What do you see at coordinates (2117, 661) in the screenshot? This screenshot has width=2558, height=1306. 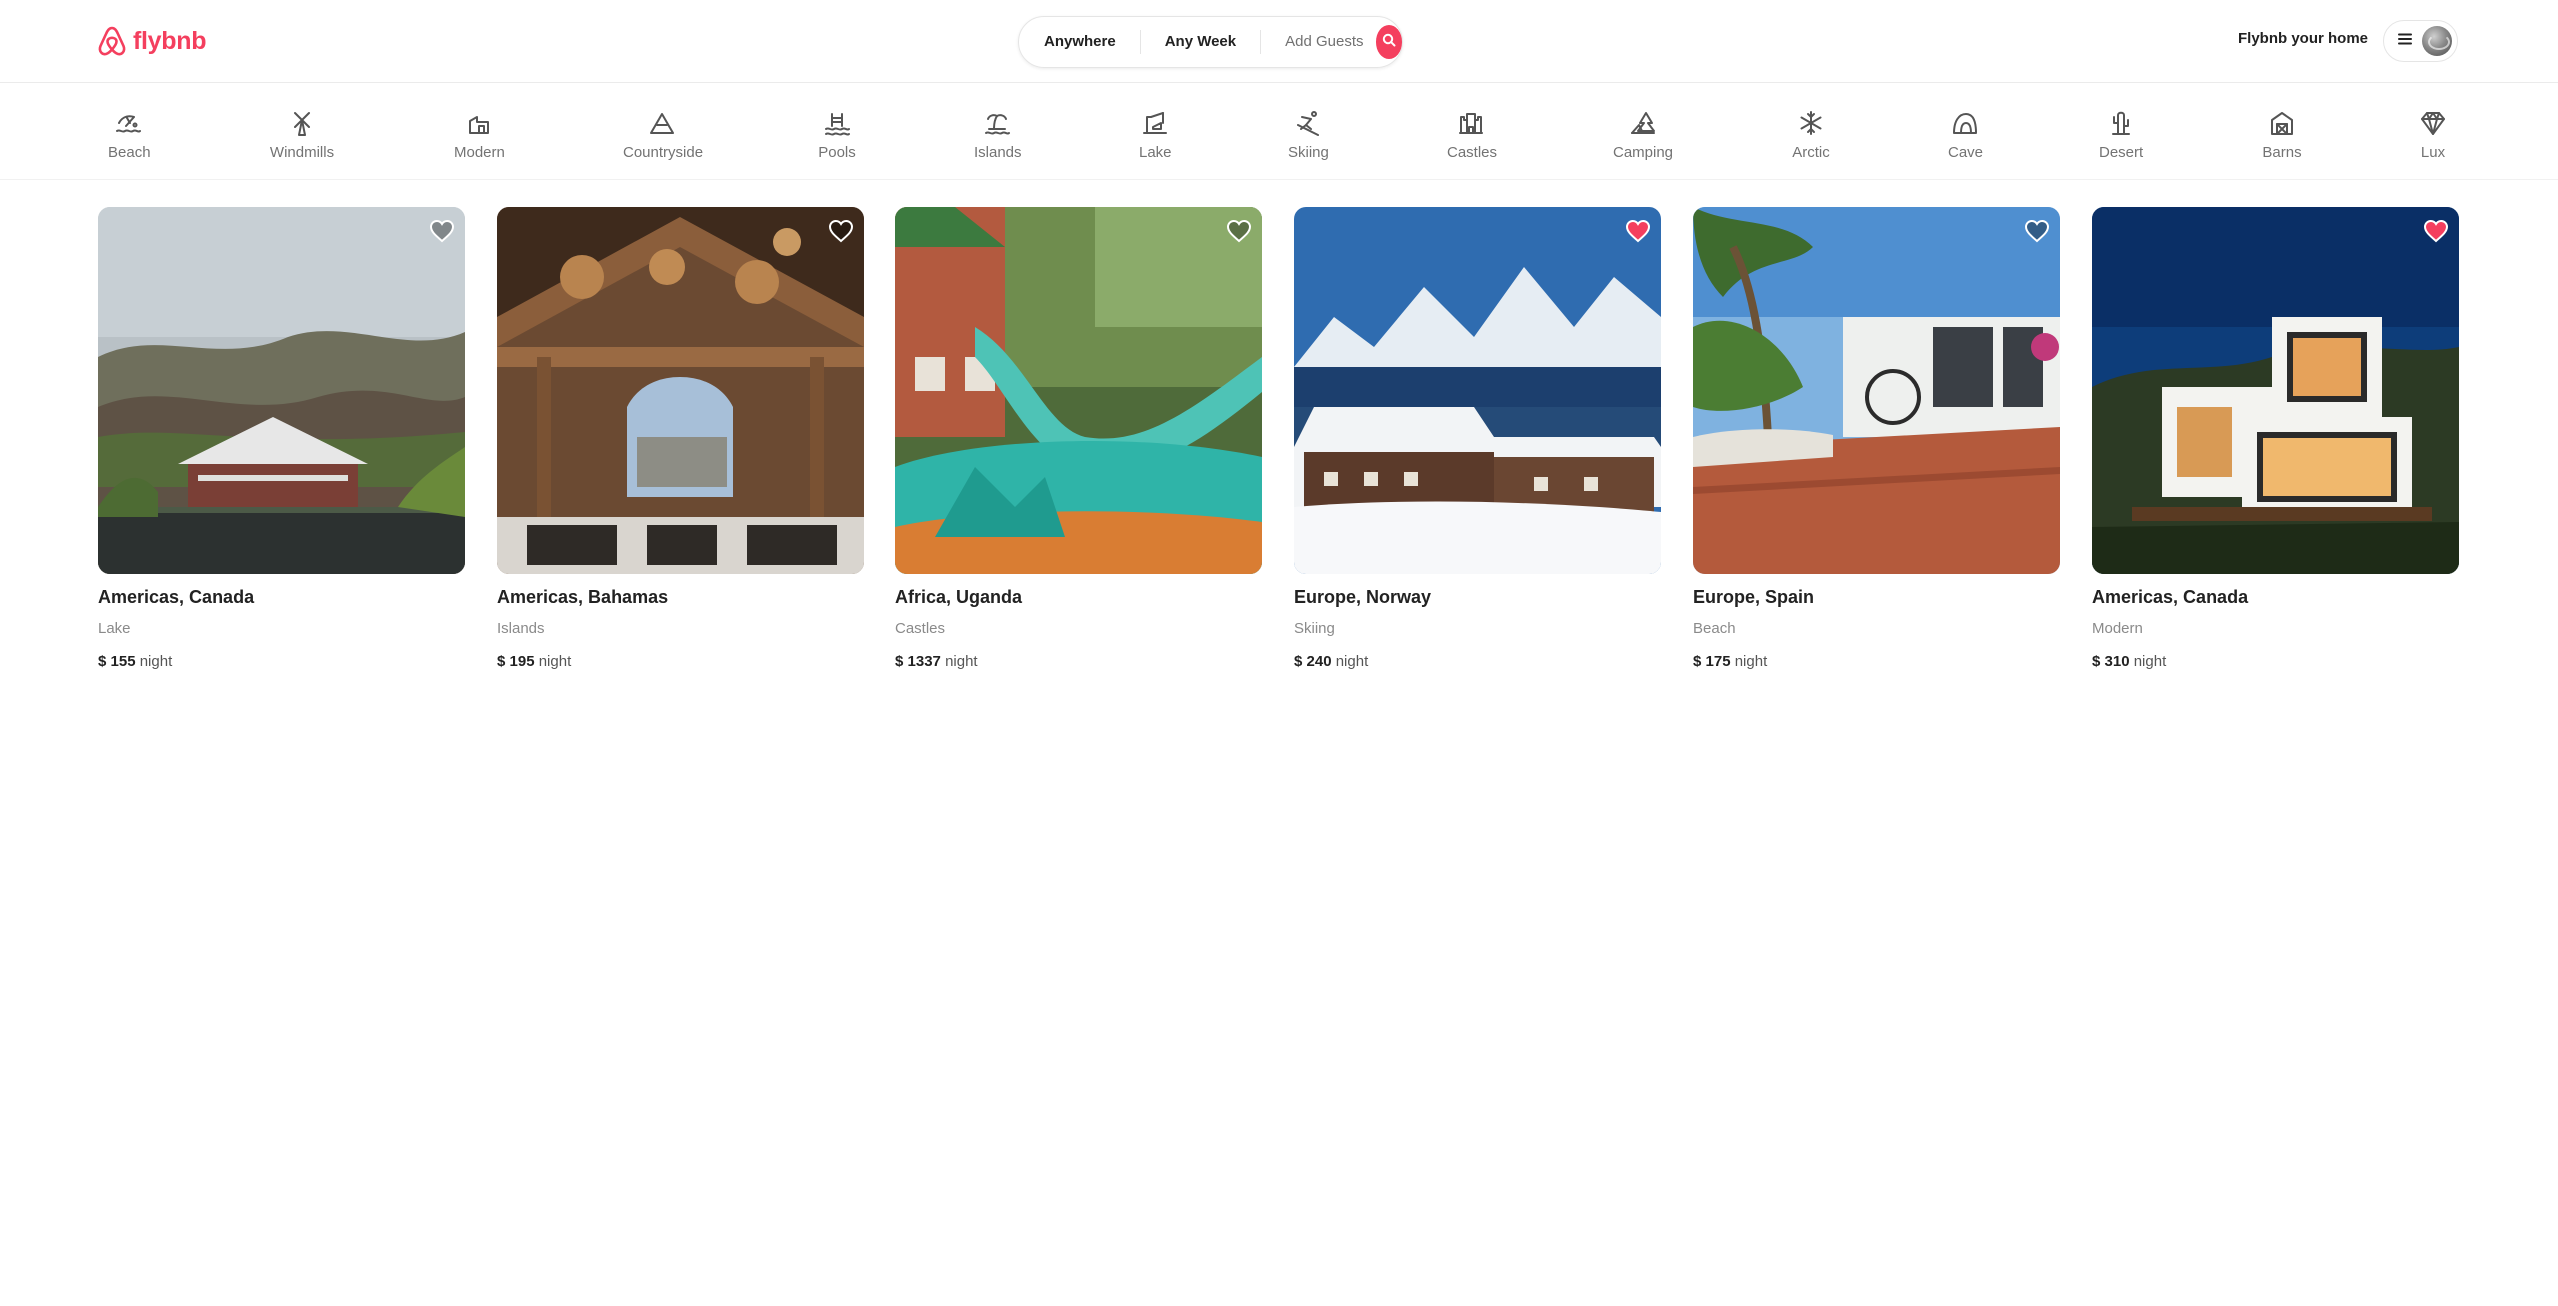 I see `price-amount: 310` at bounding box center [2117, 661].